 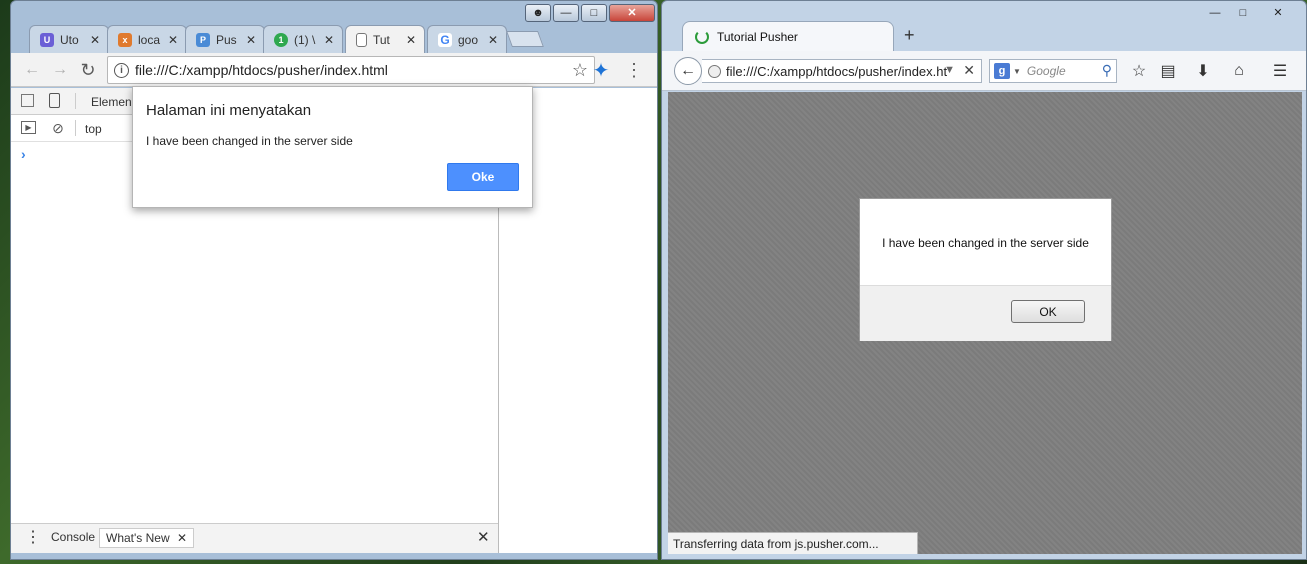 What do you see at coordinates (381, 39) in the screenshot?
I see `tab-label: Tut` at bounding box center [381, 39].